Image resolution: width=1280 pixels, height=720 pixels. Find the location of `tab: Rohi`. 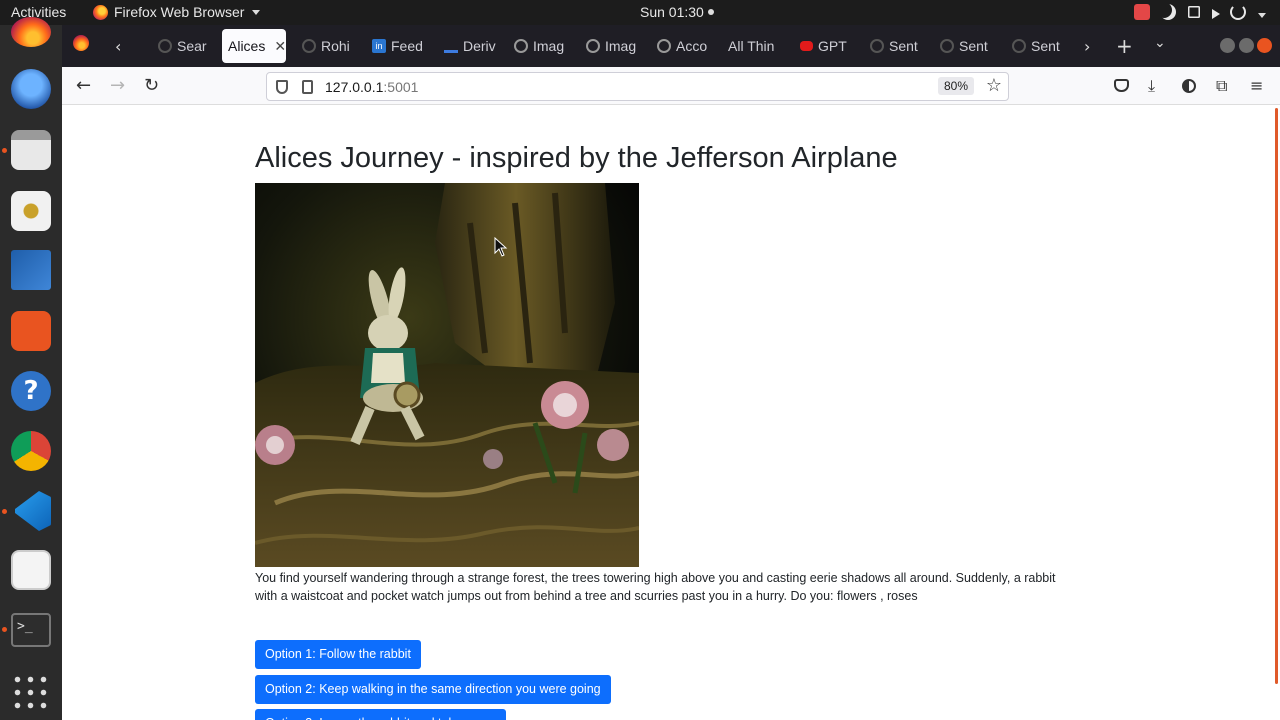

tab: Rohi is located at coordinates (327, 46).